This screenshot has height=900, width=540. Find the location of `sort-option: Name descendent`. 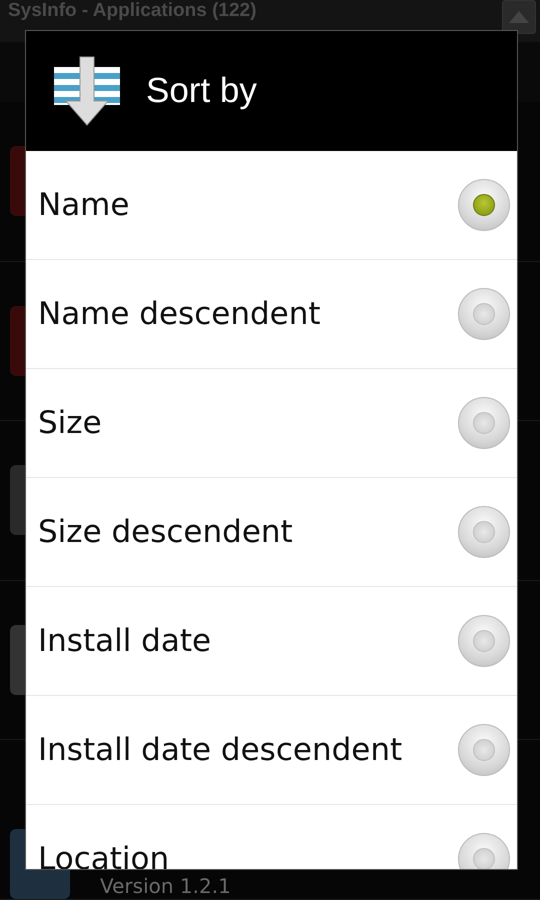

sort-option: Name descendent is located at coordinates (271, 314).